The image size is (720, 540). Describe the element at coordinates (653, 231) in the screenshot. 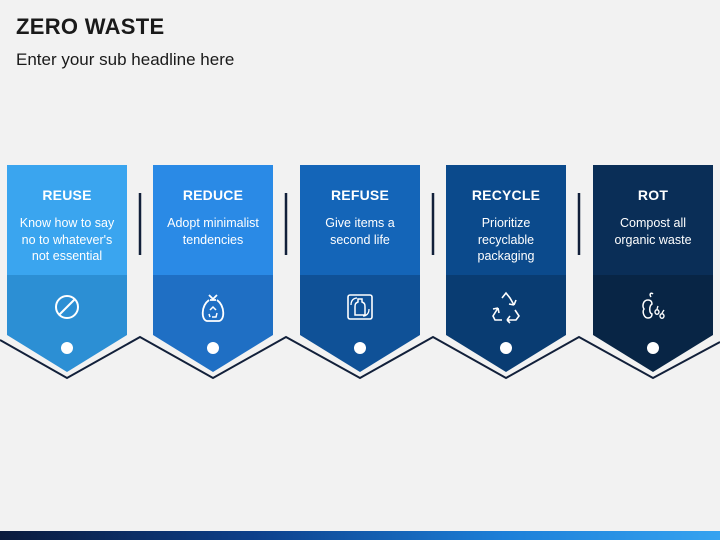

I see `step-description: Compost all organic waste` at that location.